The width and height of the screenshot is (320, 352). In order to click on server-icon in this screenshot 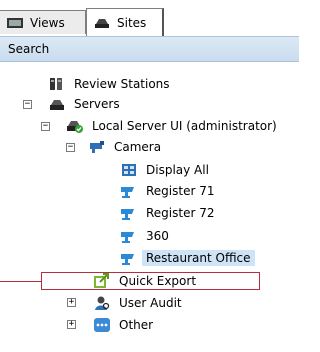, I will do `click(57, 105)`.